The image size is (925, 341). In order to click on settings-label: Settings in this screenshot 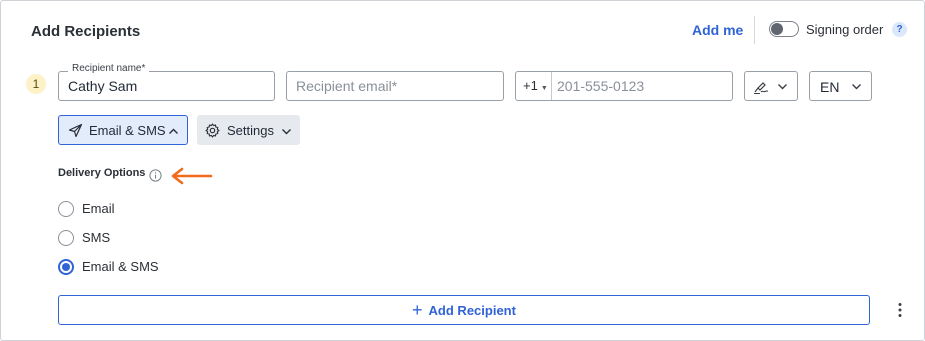, I will do `click(250, 130)`.